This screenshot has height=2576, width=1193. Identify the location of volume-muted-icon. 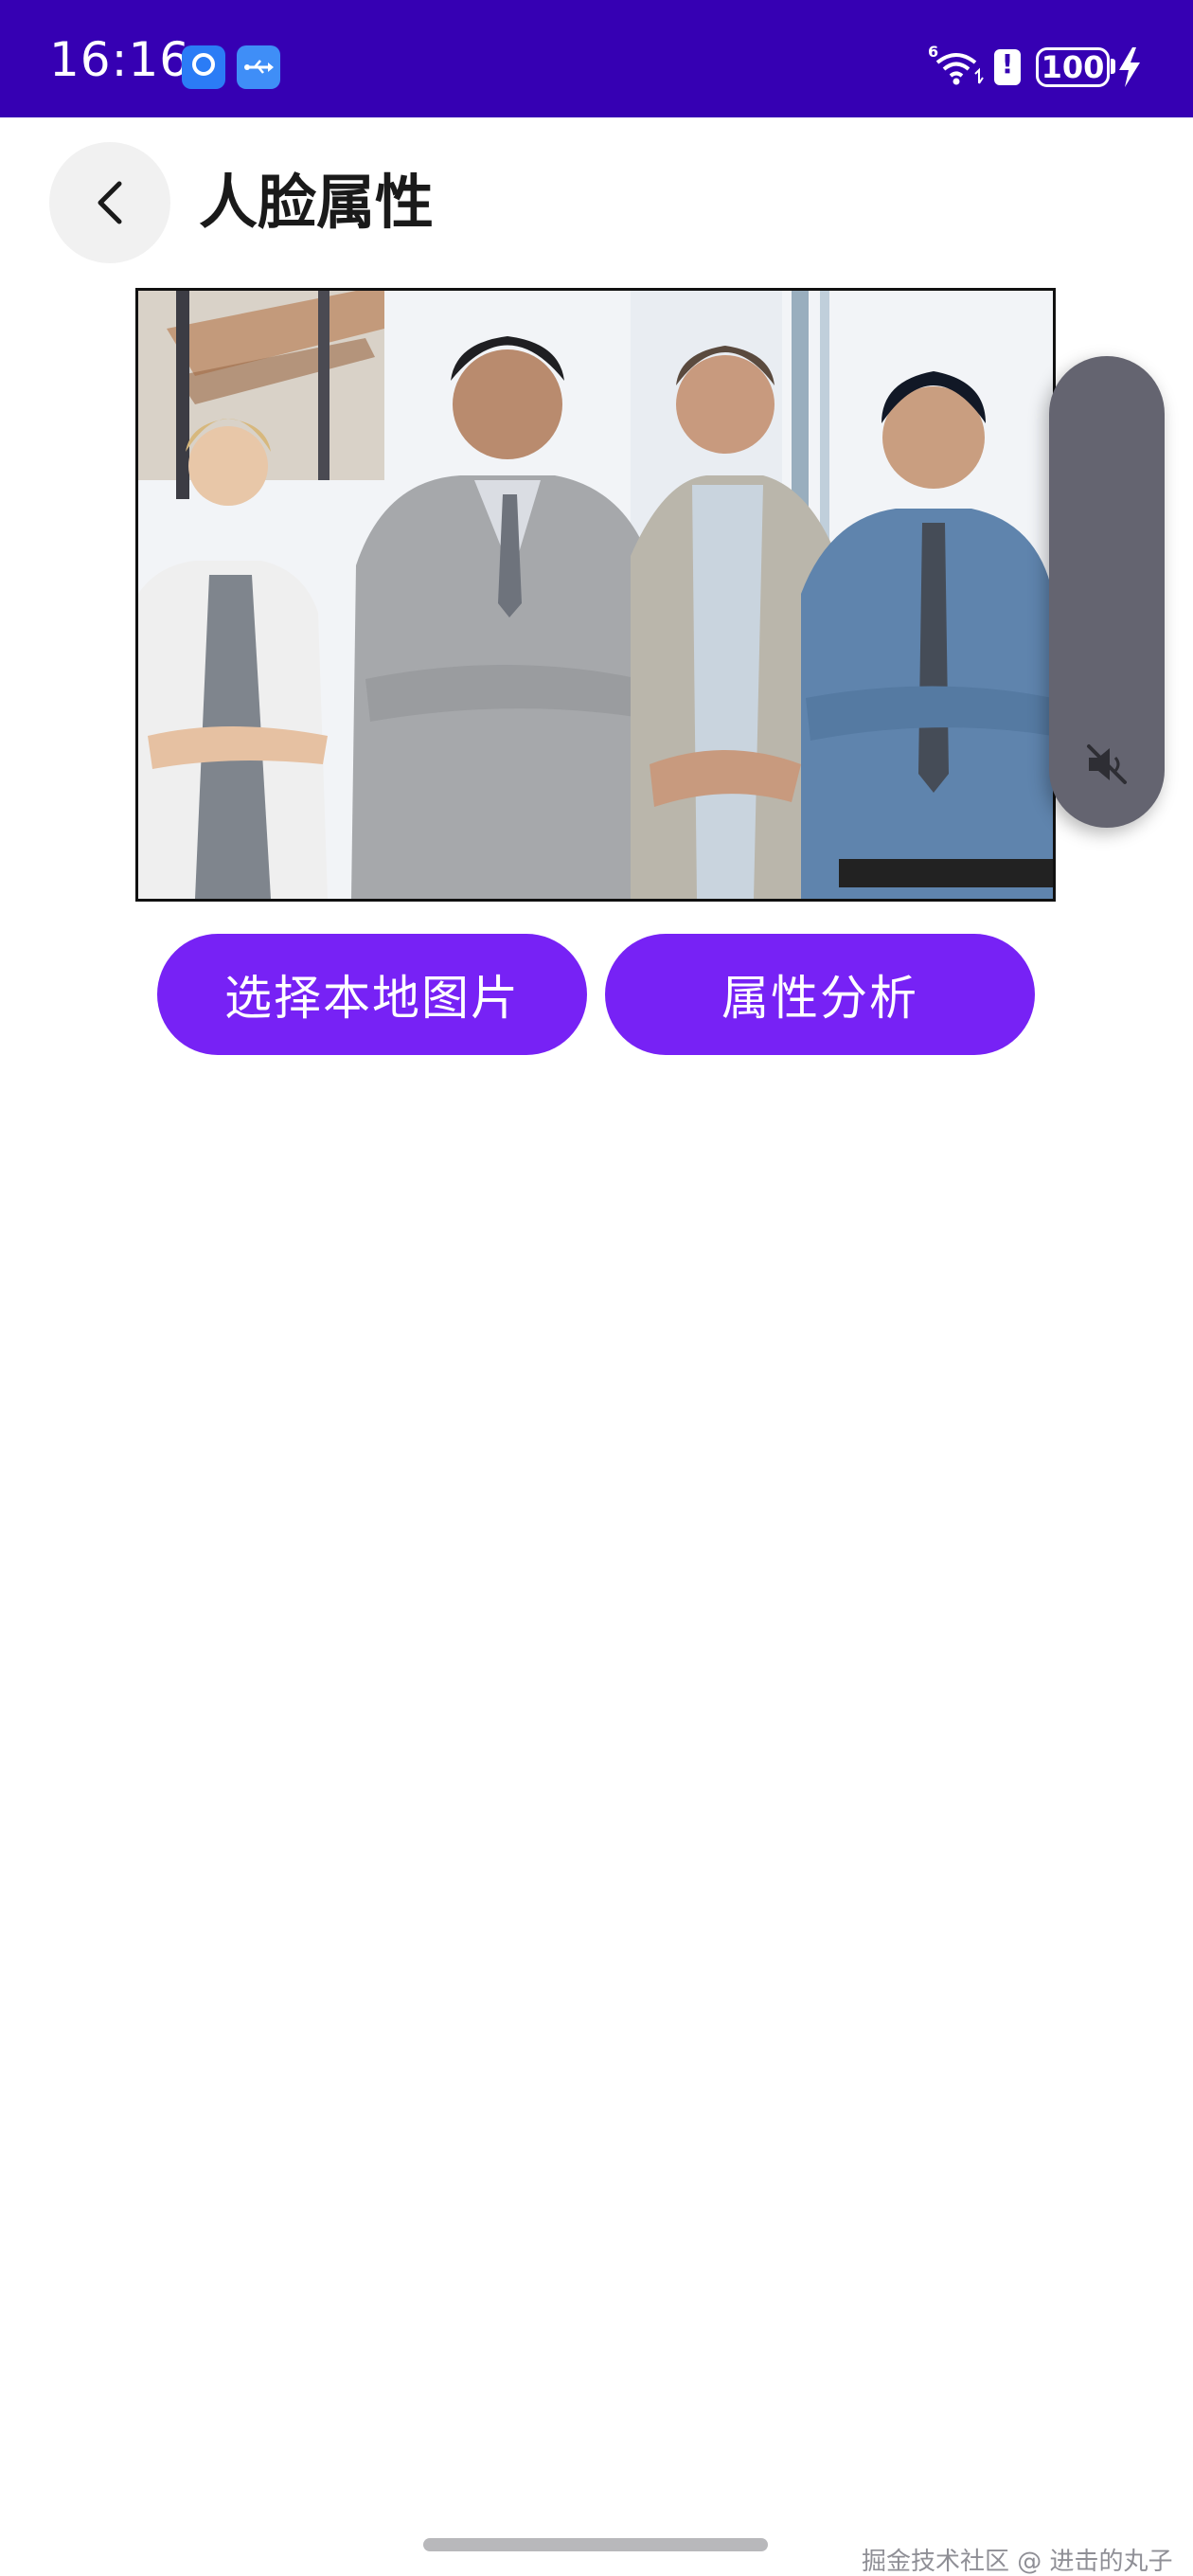
(1107, 764).